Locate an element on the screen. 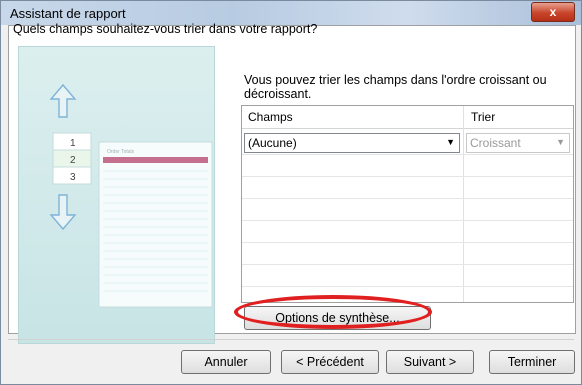  close-button: x is located at coordinates (553, 12).